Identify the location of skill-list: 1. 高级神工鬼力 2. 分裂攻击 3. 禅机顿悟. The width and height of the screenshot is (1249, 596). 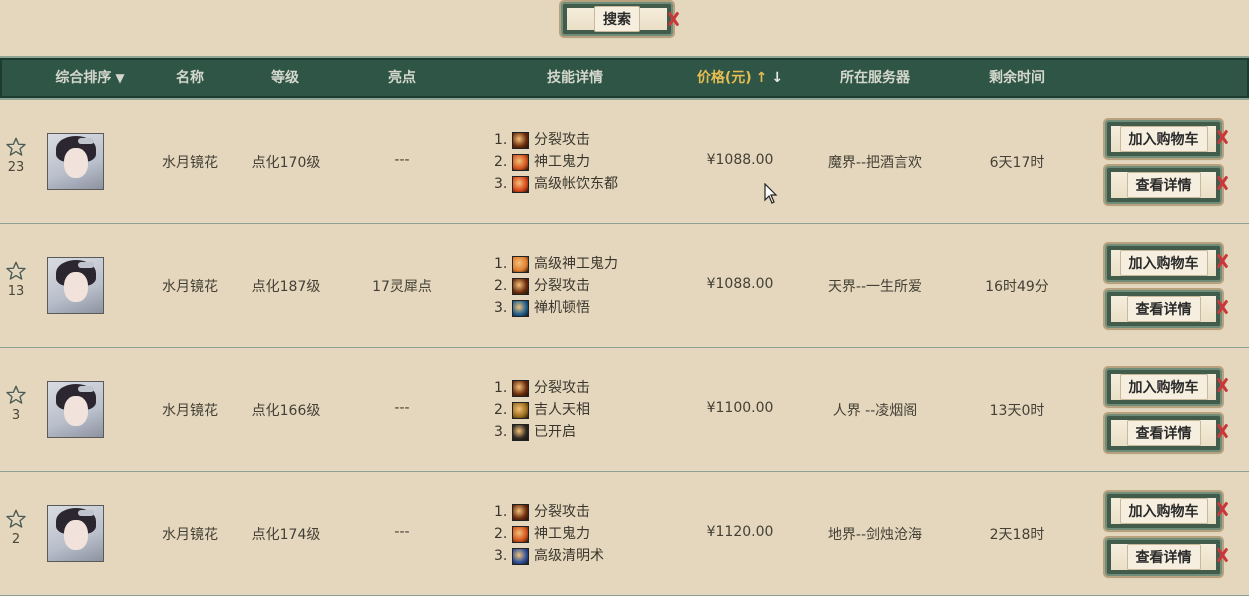
(556, 286).